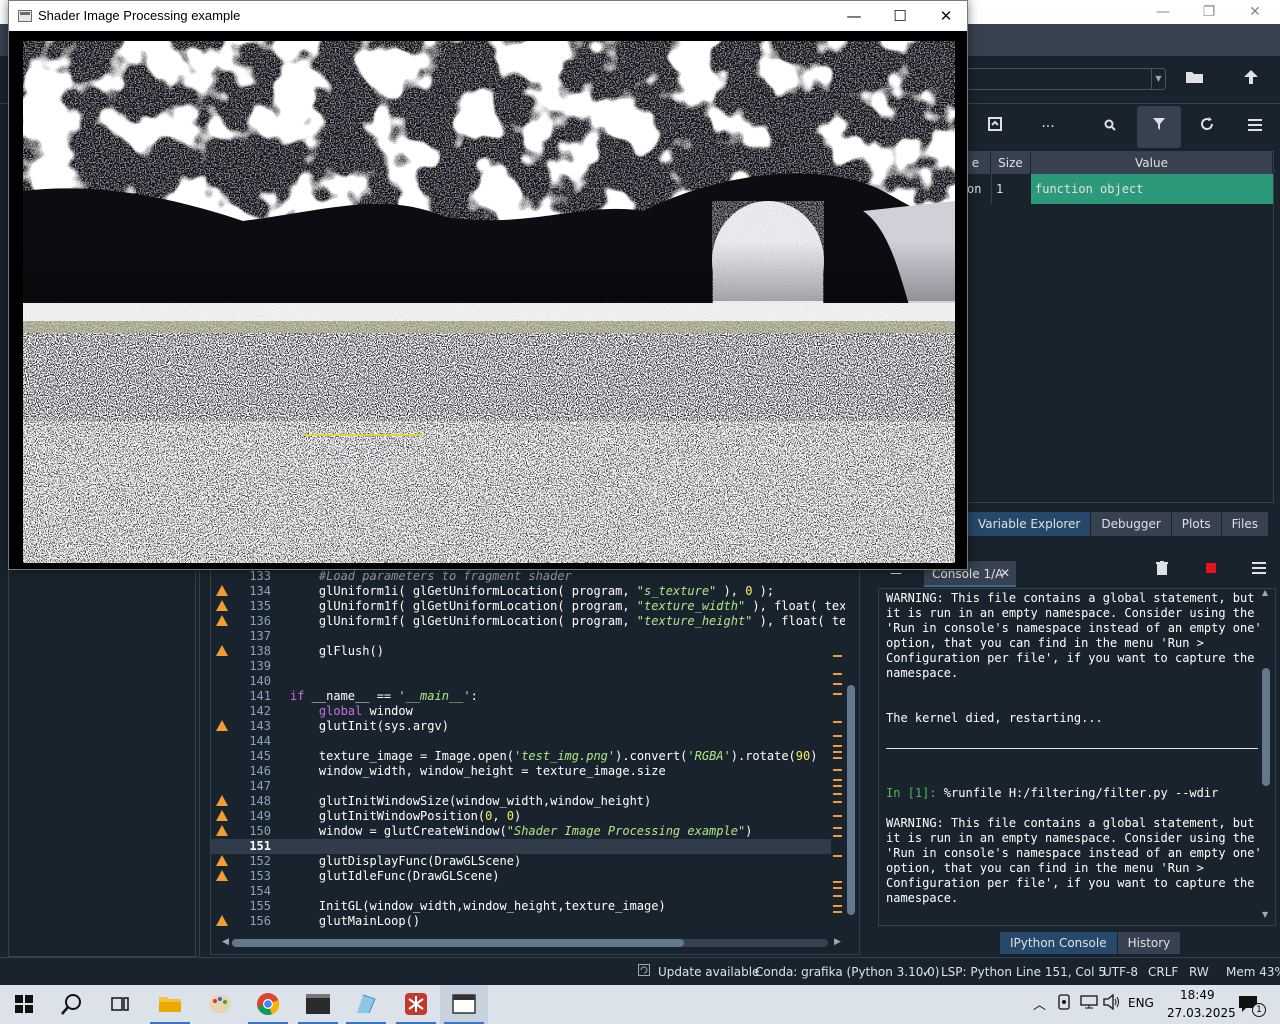 This screenshot has width=1280, height=1024. What do you see at coordinates (268, 1004) in the screenshot?
I see `chrome-taskbar-button` at bounding box center [268, 1004].